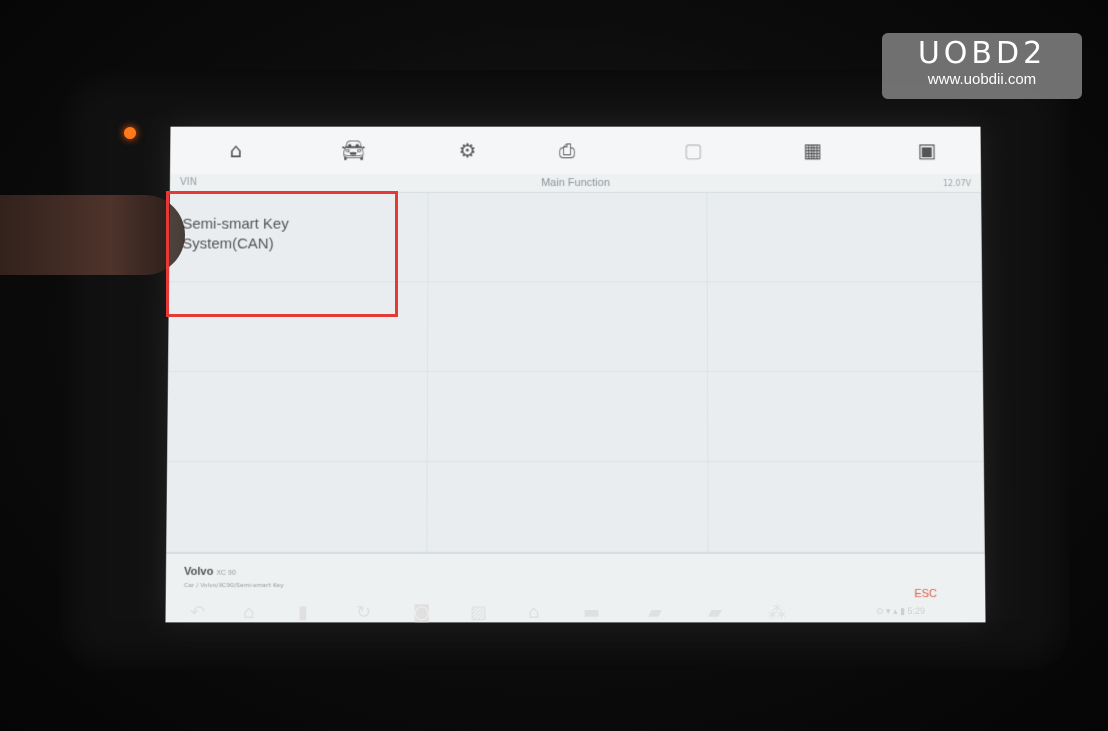  What do you see at coordinates (982, 79) in the screenshot?
I see `watermark-url: www.uobdii.com` at bounding box center [982, 79].